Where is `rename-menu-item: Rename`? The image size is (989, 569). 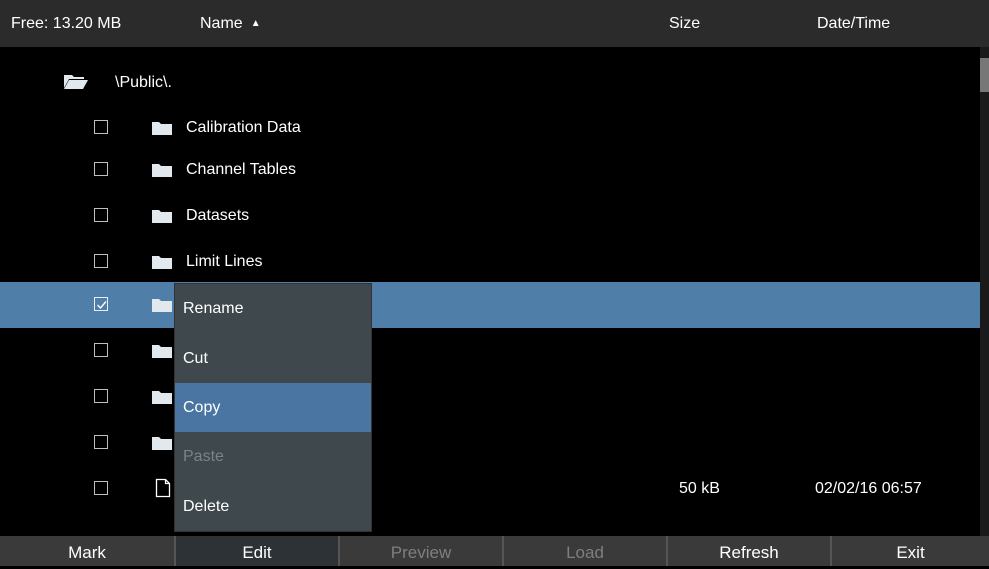 rename-menu-item: Rename is located at coordinates (273, 308).